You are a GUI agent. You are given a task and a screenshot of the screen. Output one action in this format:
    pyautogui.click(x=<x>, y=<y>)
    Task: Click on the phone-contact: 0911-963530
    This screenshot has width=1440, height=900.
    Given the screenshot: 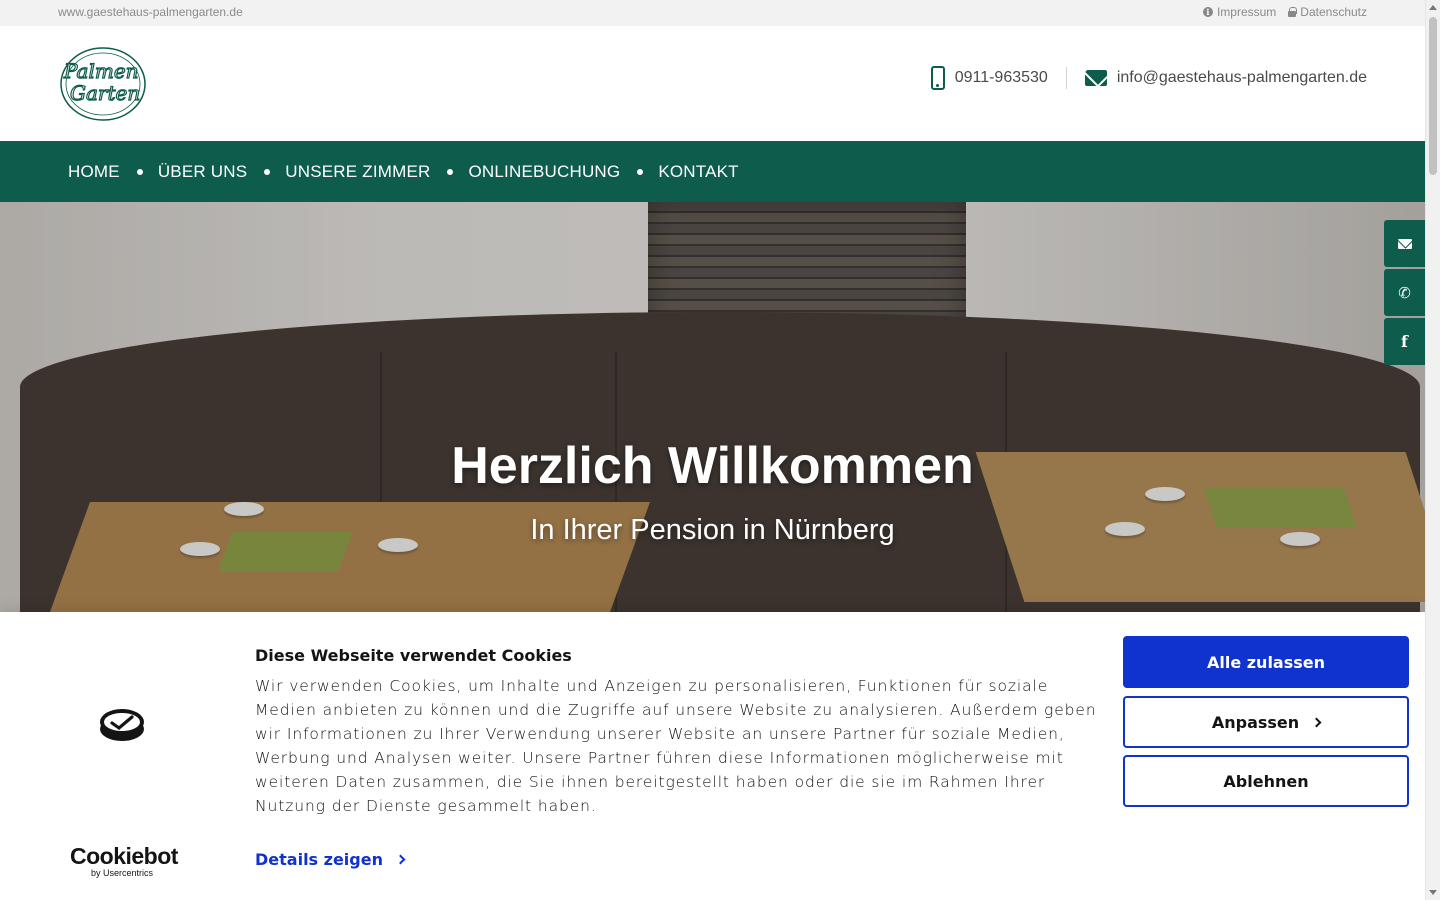 What is the action you would take?
    pyautogui.click(x=989, y=78)
    